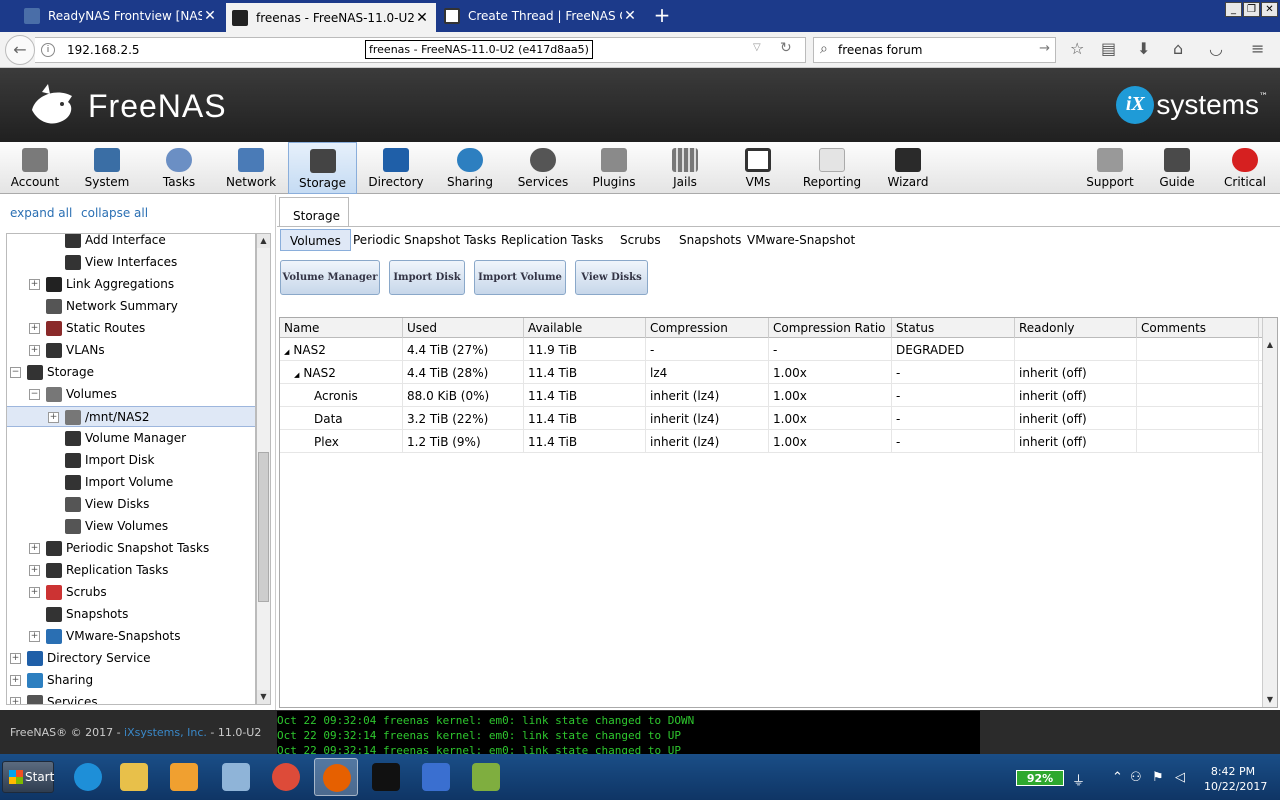 The width and height of the screenshot is (1280, 800). What do you see at coordinates (552, 240) in the screenshot?
I see `subtab-replication-tasks: Replication Tasks` at bounding box center [552, 240].